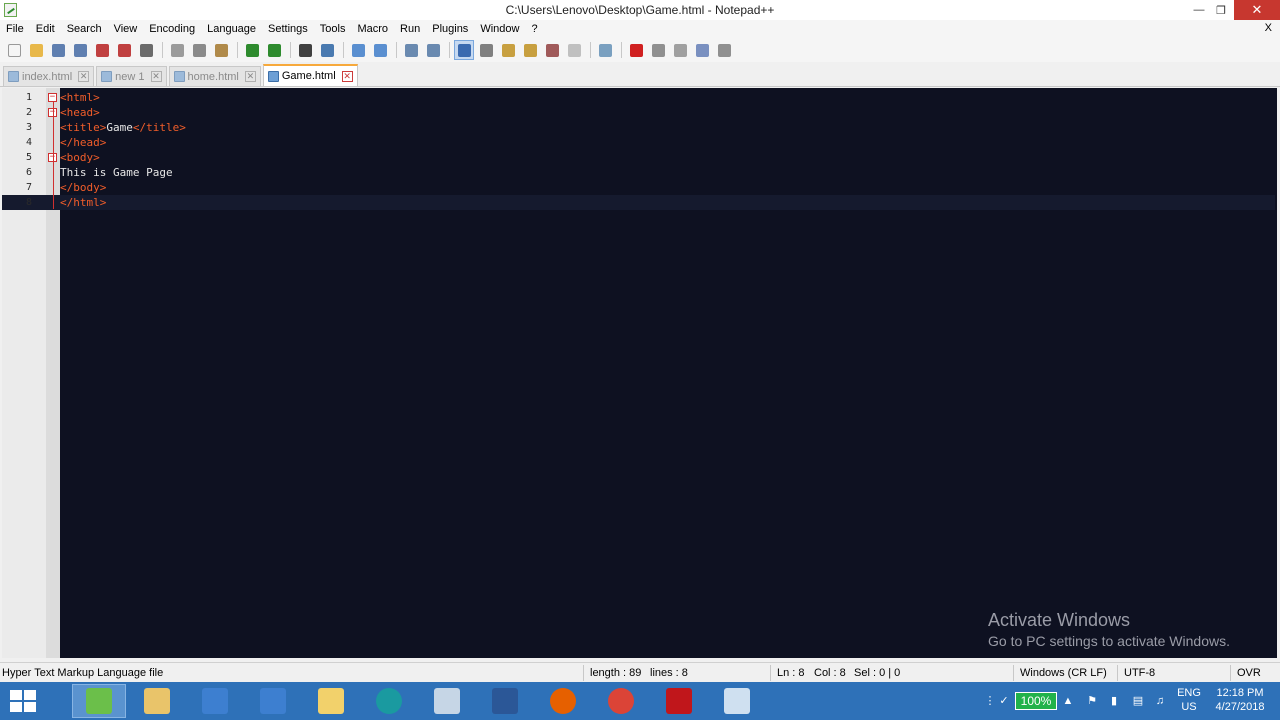 The width and height of the screenshot is (1280, 720). I want to click on code-line: 2−<head>, so click(638, 112).